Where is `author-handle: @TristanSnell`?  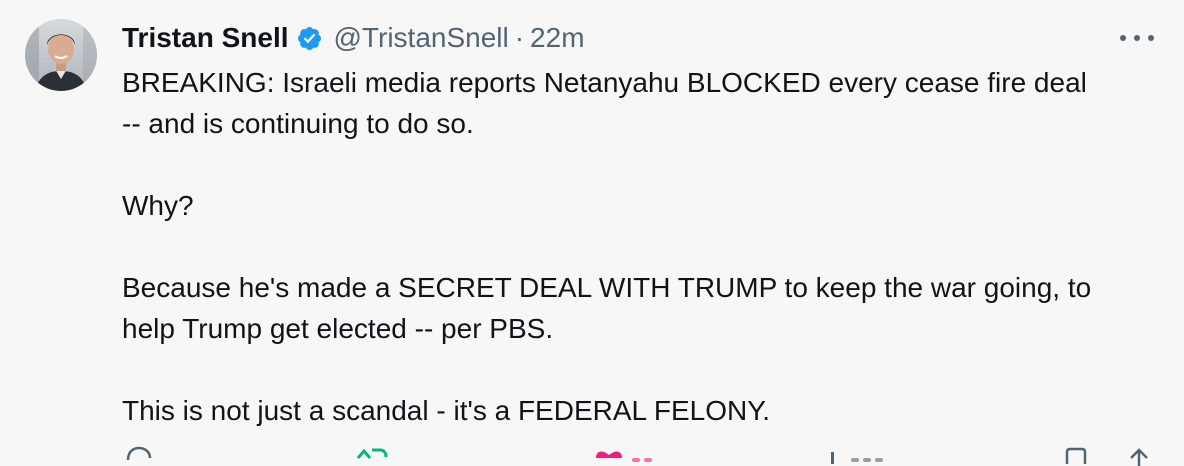
author-handle: @TristanSnell is located at coordinates (421, 38).